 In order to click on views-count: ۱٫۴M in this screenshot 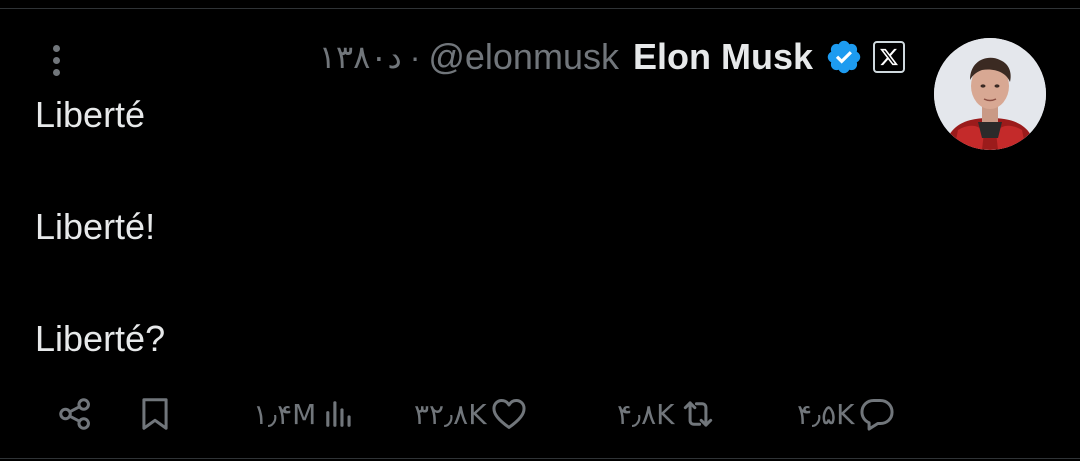, I will do `click(285, 414)`.